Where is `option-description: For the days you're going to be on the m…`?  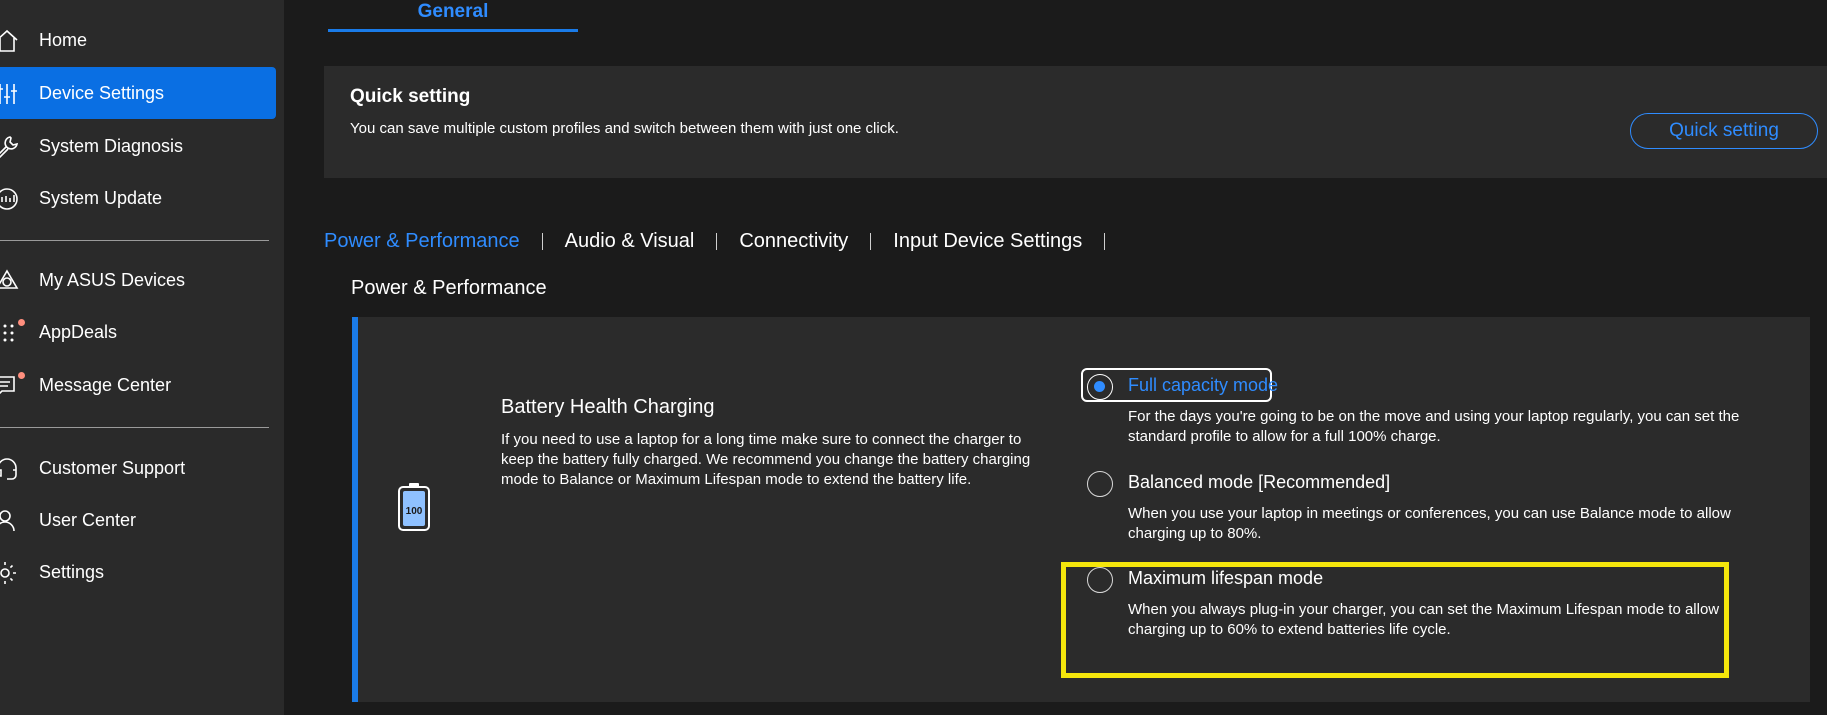
option-description: For the days you're going to be on the m… is located at coordinates (1434, 426).